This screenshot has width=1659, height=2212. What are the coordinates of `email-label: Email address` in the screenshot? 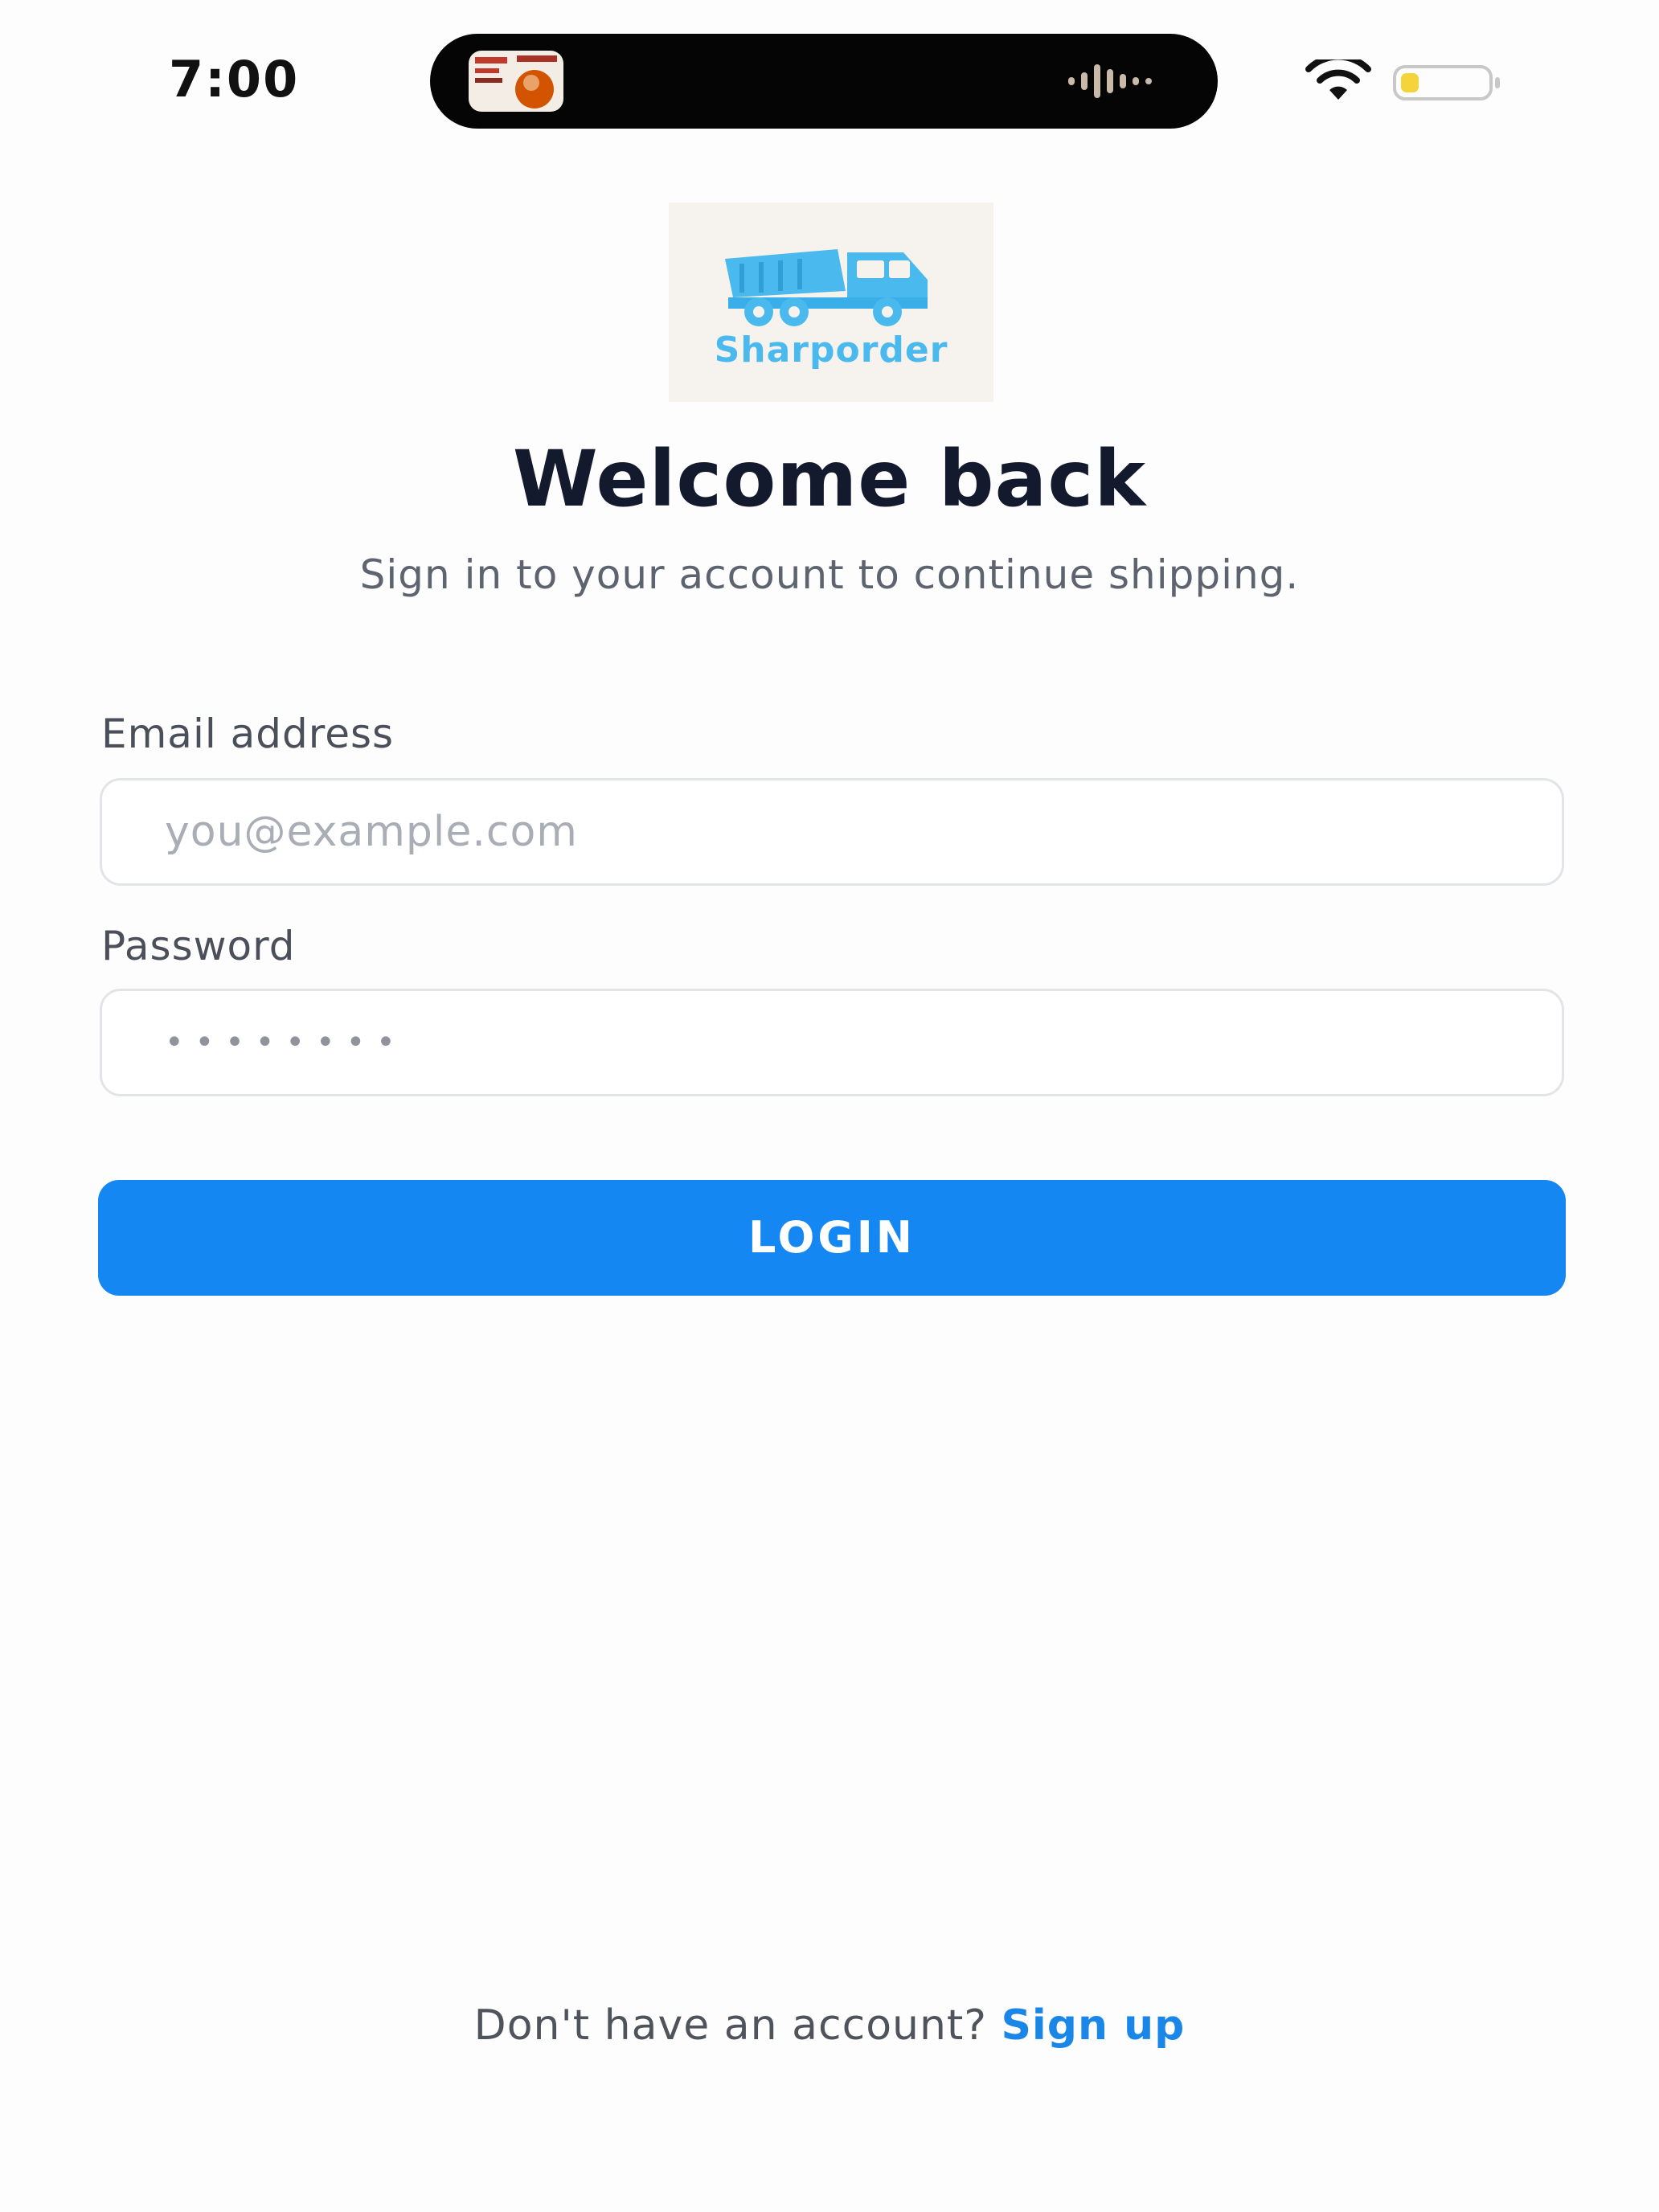 It's located at (248, 734).